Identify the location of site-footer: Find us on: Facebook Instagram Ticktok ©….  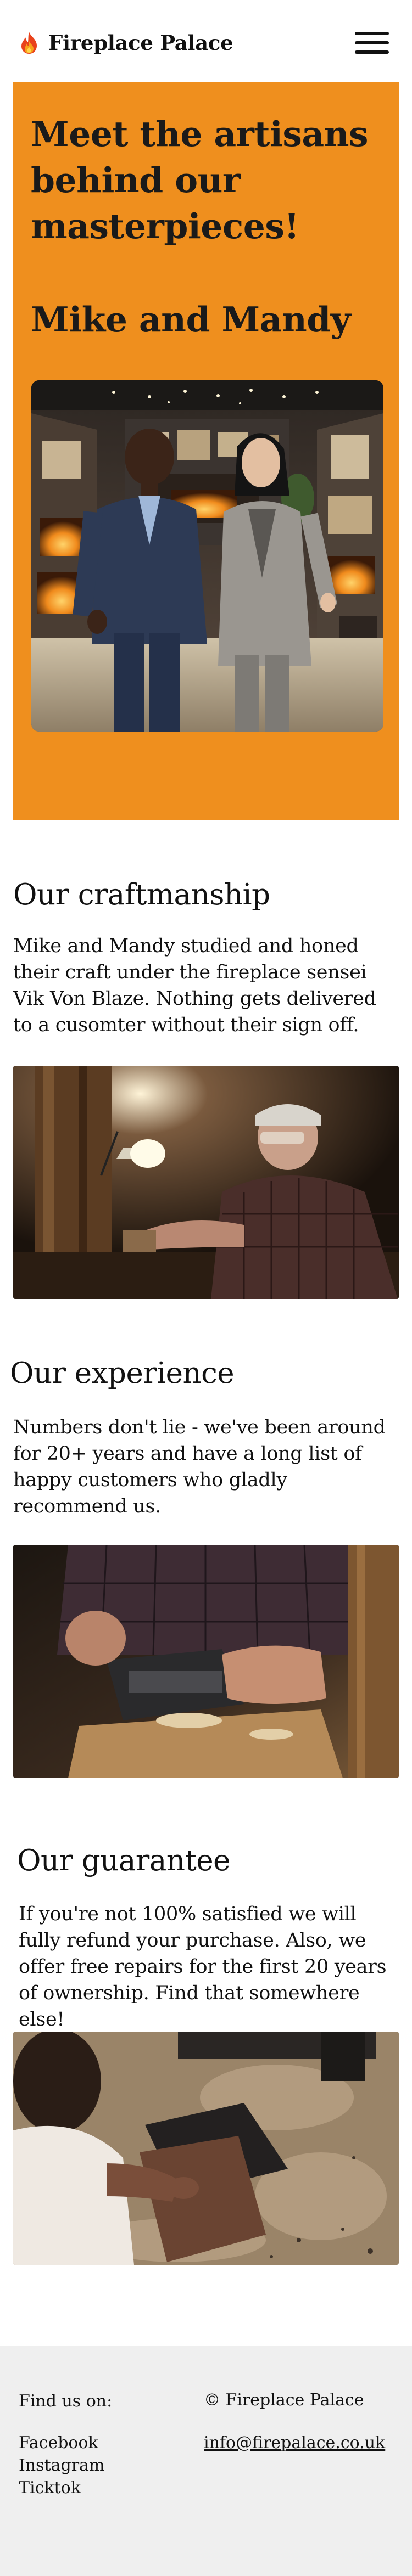
(206, 2461).